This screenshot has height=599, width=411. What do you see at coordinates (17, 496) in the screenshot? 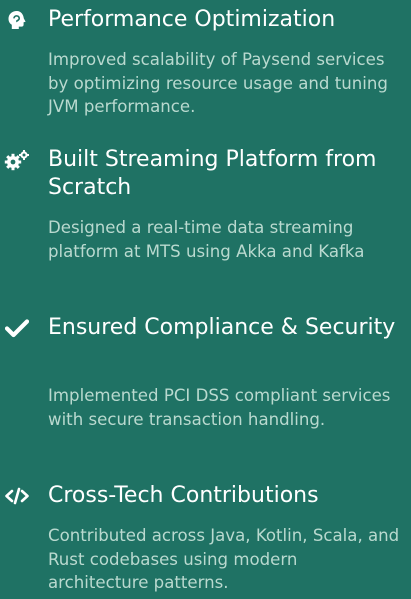
I see `code-icon` at bounding box center [17, 496].